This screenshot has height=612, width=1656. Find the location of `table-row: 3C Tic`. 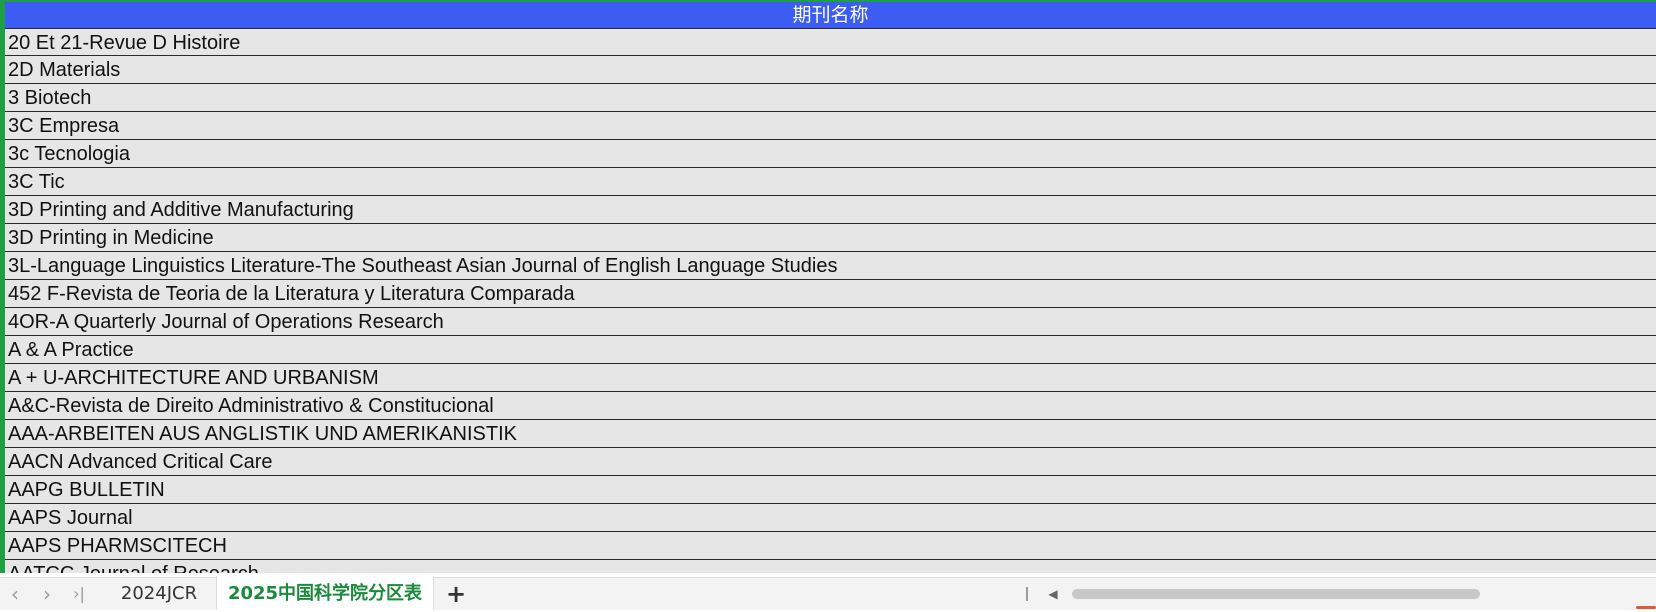

table-row: 3C Tic is located at coordinates (830, 182).